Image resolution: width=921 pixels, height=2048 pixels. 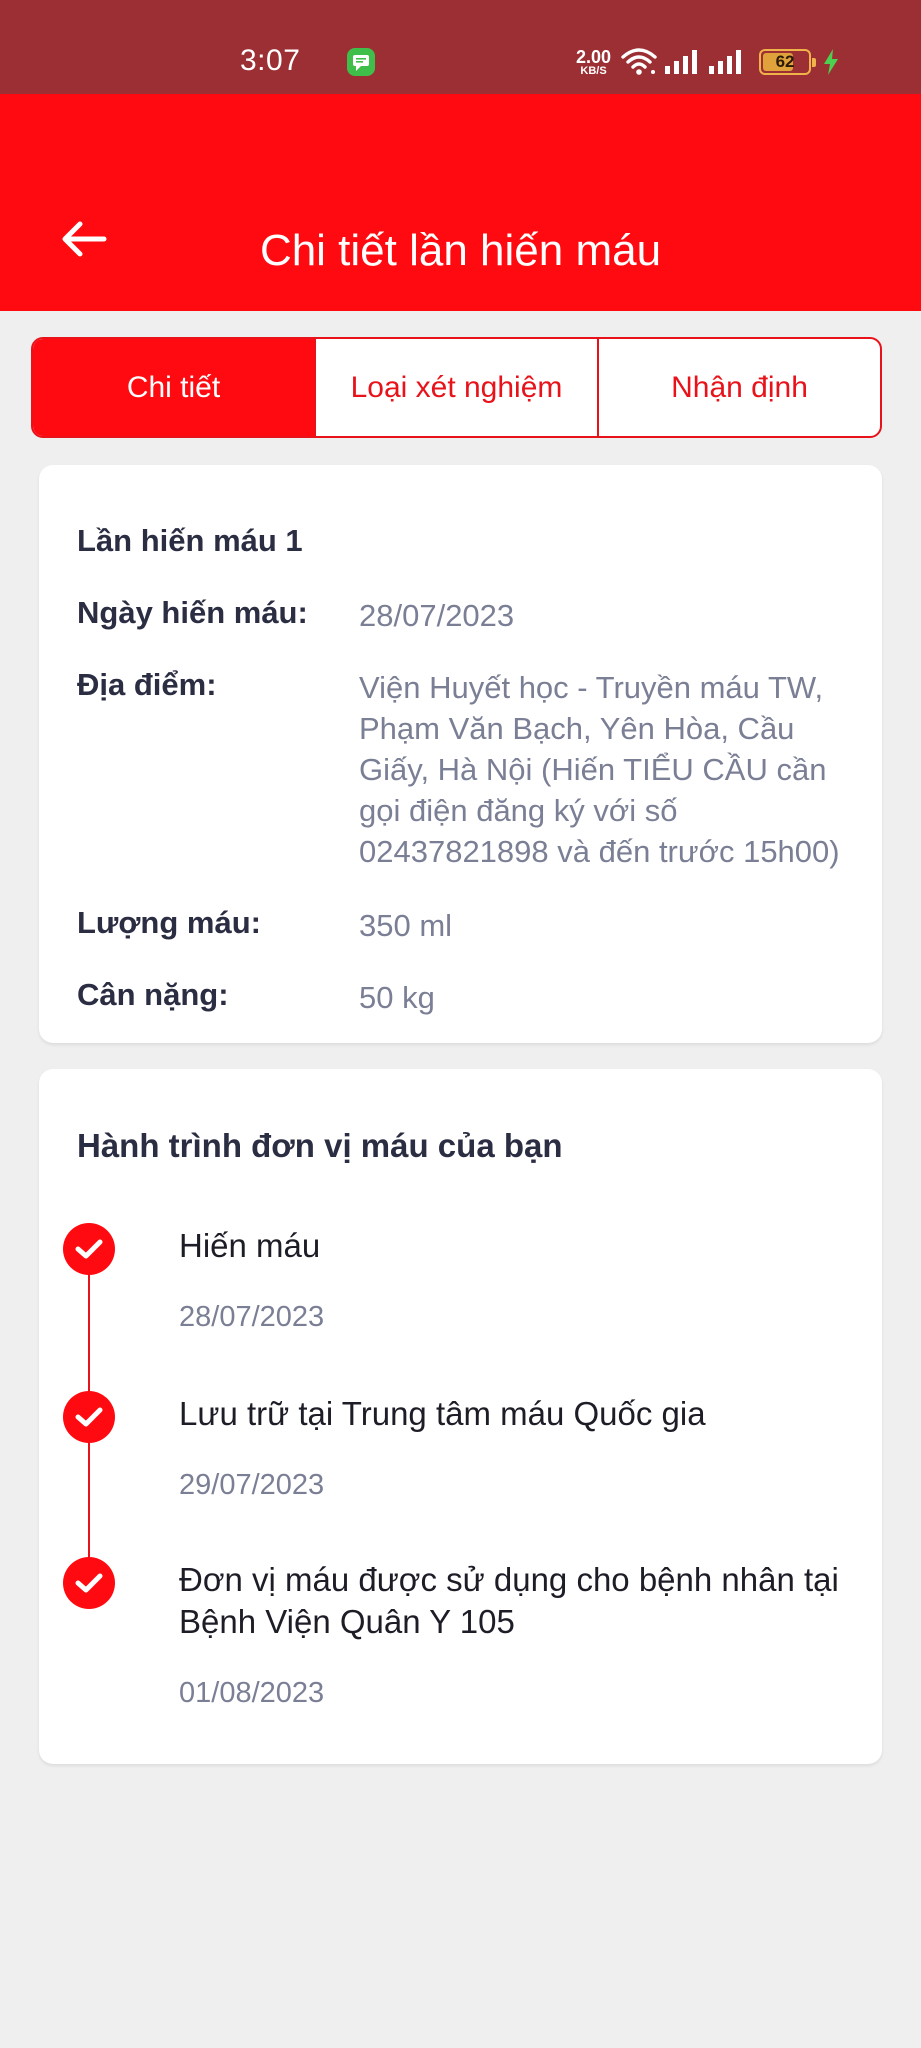 I want to click on tab-test-types: Loại xét nghiệm, so click(x=455, y=387).